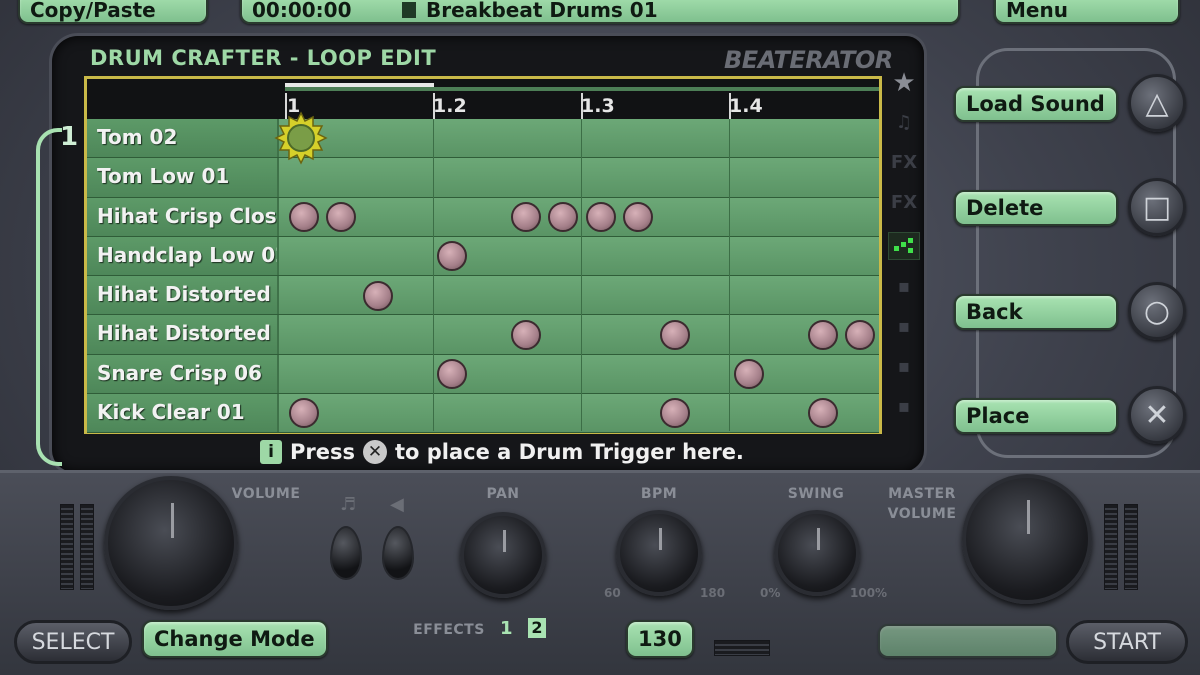  What do you see at coordinates (582, 89) in the screenshot?
I see `timeline-track` at bounding box center [582, 89].